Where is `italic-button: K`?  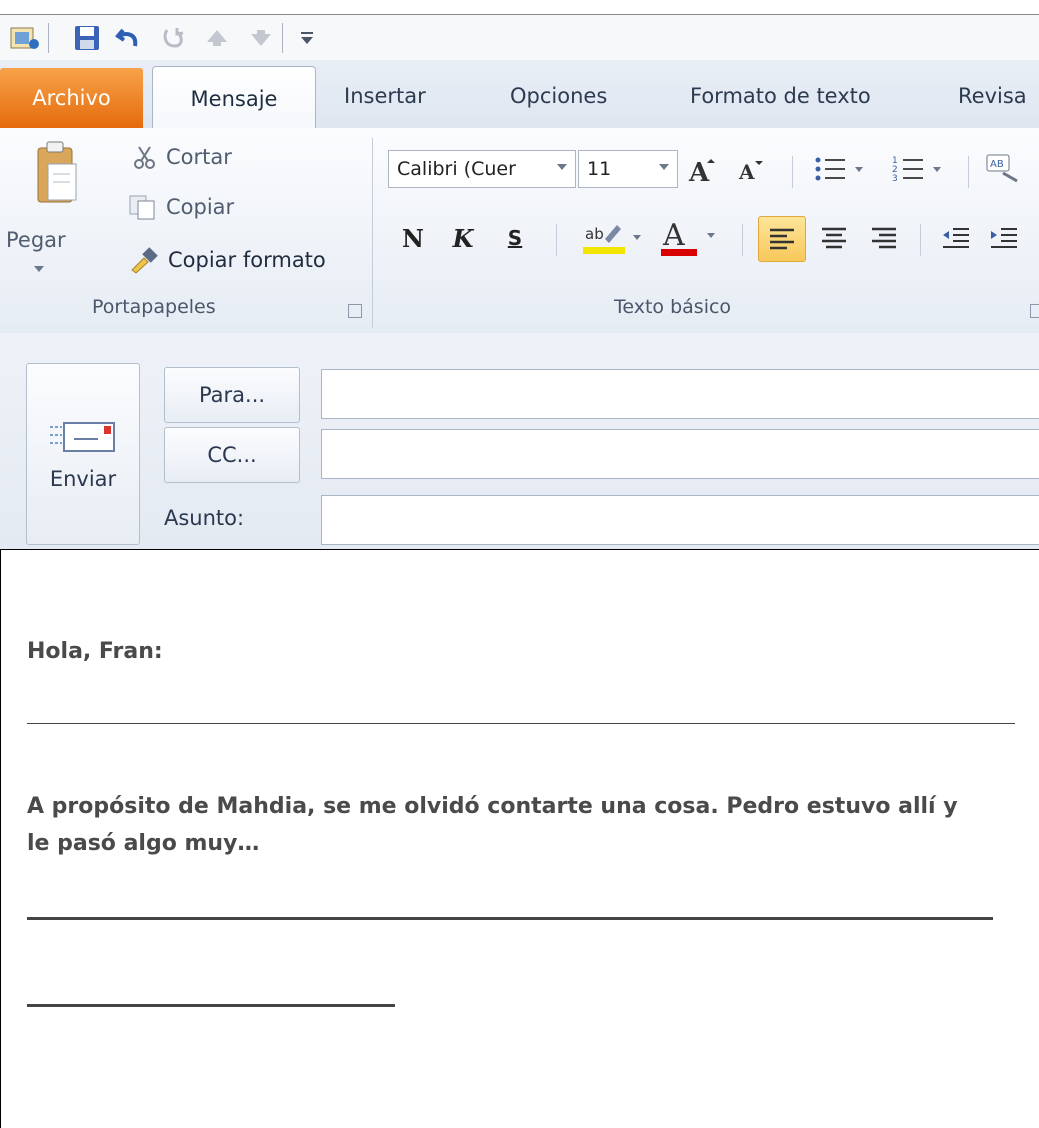
italic-button: K is located at coordinates (463, 238).